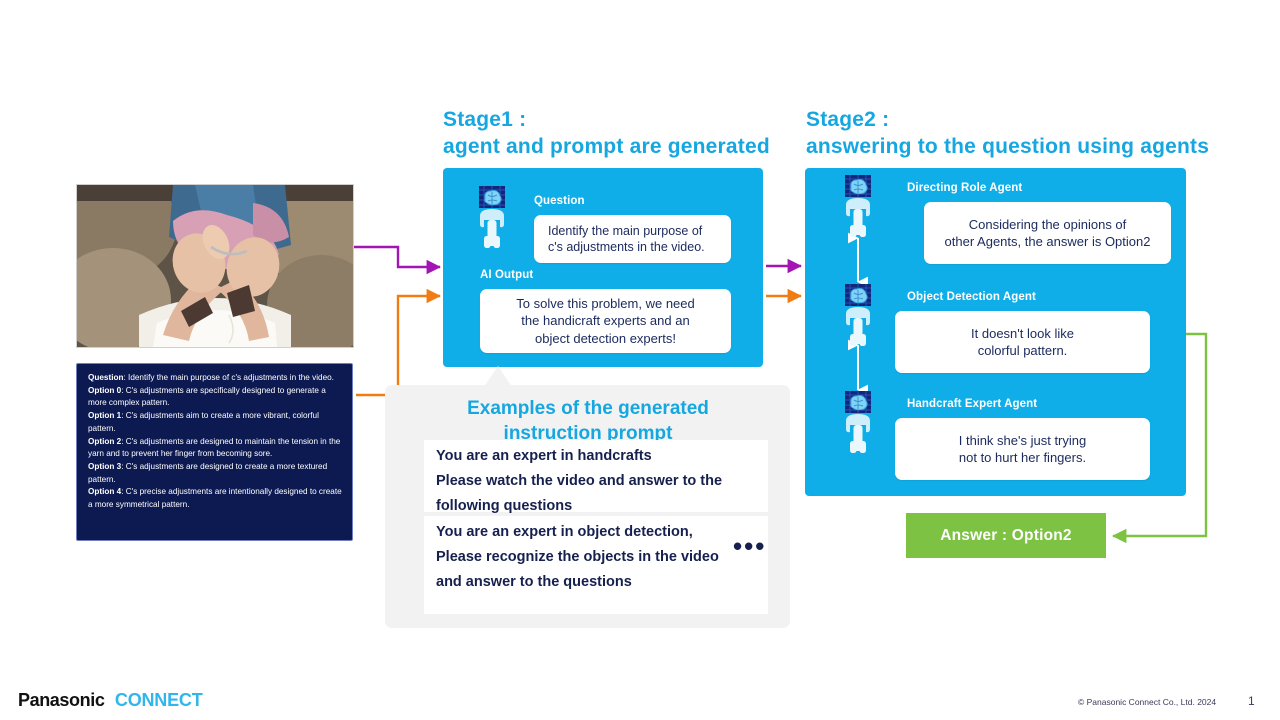 The height and width of the screenshot is (720, 1280). Describe the element at coordinates (971, 297) in the screenshot. I see `agent-label-object-detection: Object Detection Agent` at that location.